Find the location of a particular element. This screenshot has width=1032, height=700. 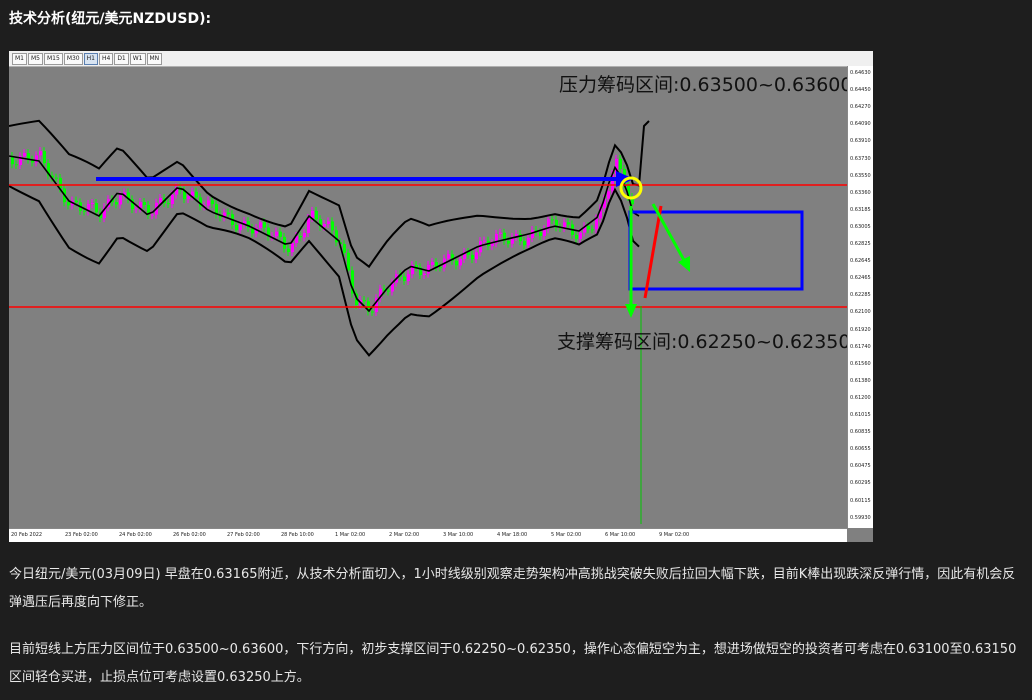

timeframe-toolbar: M1 M5 M15 M30 H1 H4 D1 W1 MN is located at coordinates (441, 59).